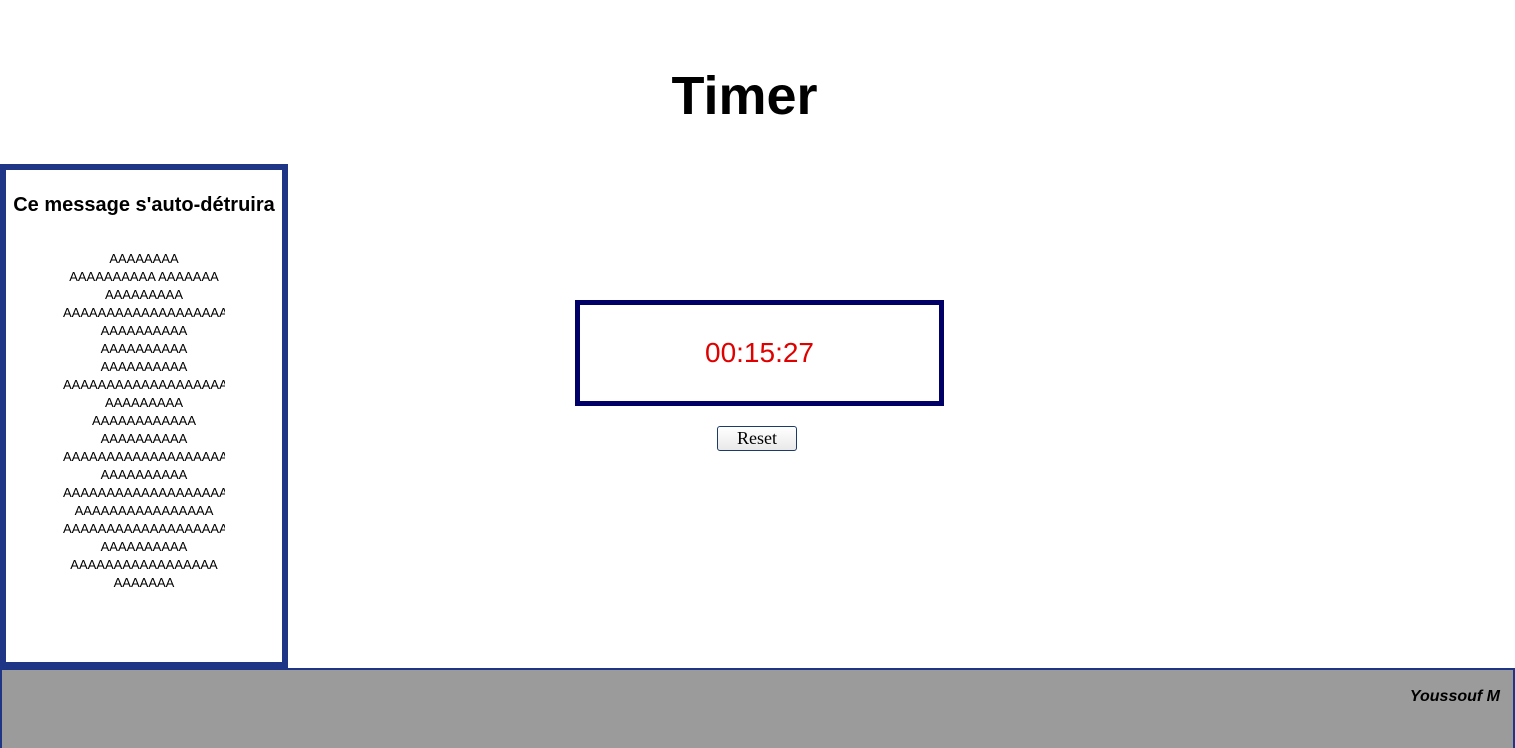  Describe the element at coordinates (144, 258) in the screenshot. I see `message-line: AAAAAAAA` at that location.